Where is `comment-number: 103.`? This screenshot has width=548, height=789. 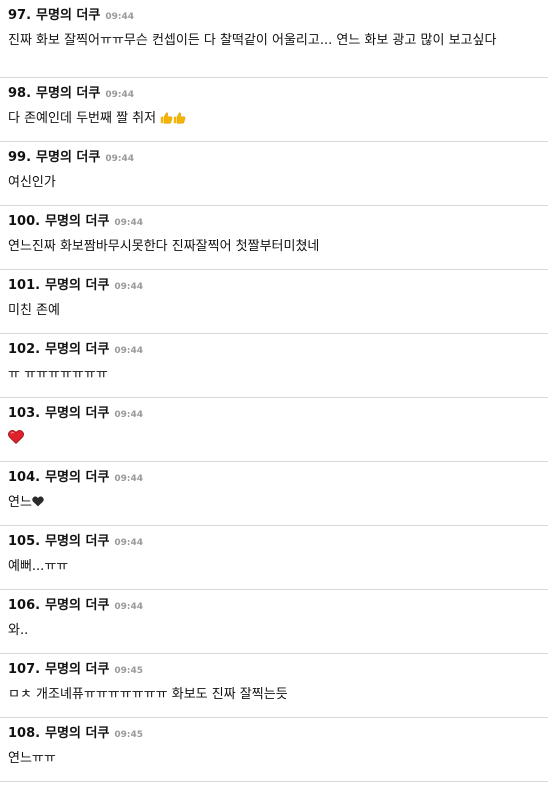 comment-number: 103. is located at coordinates (24, 413).